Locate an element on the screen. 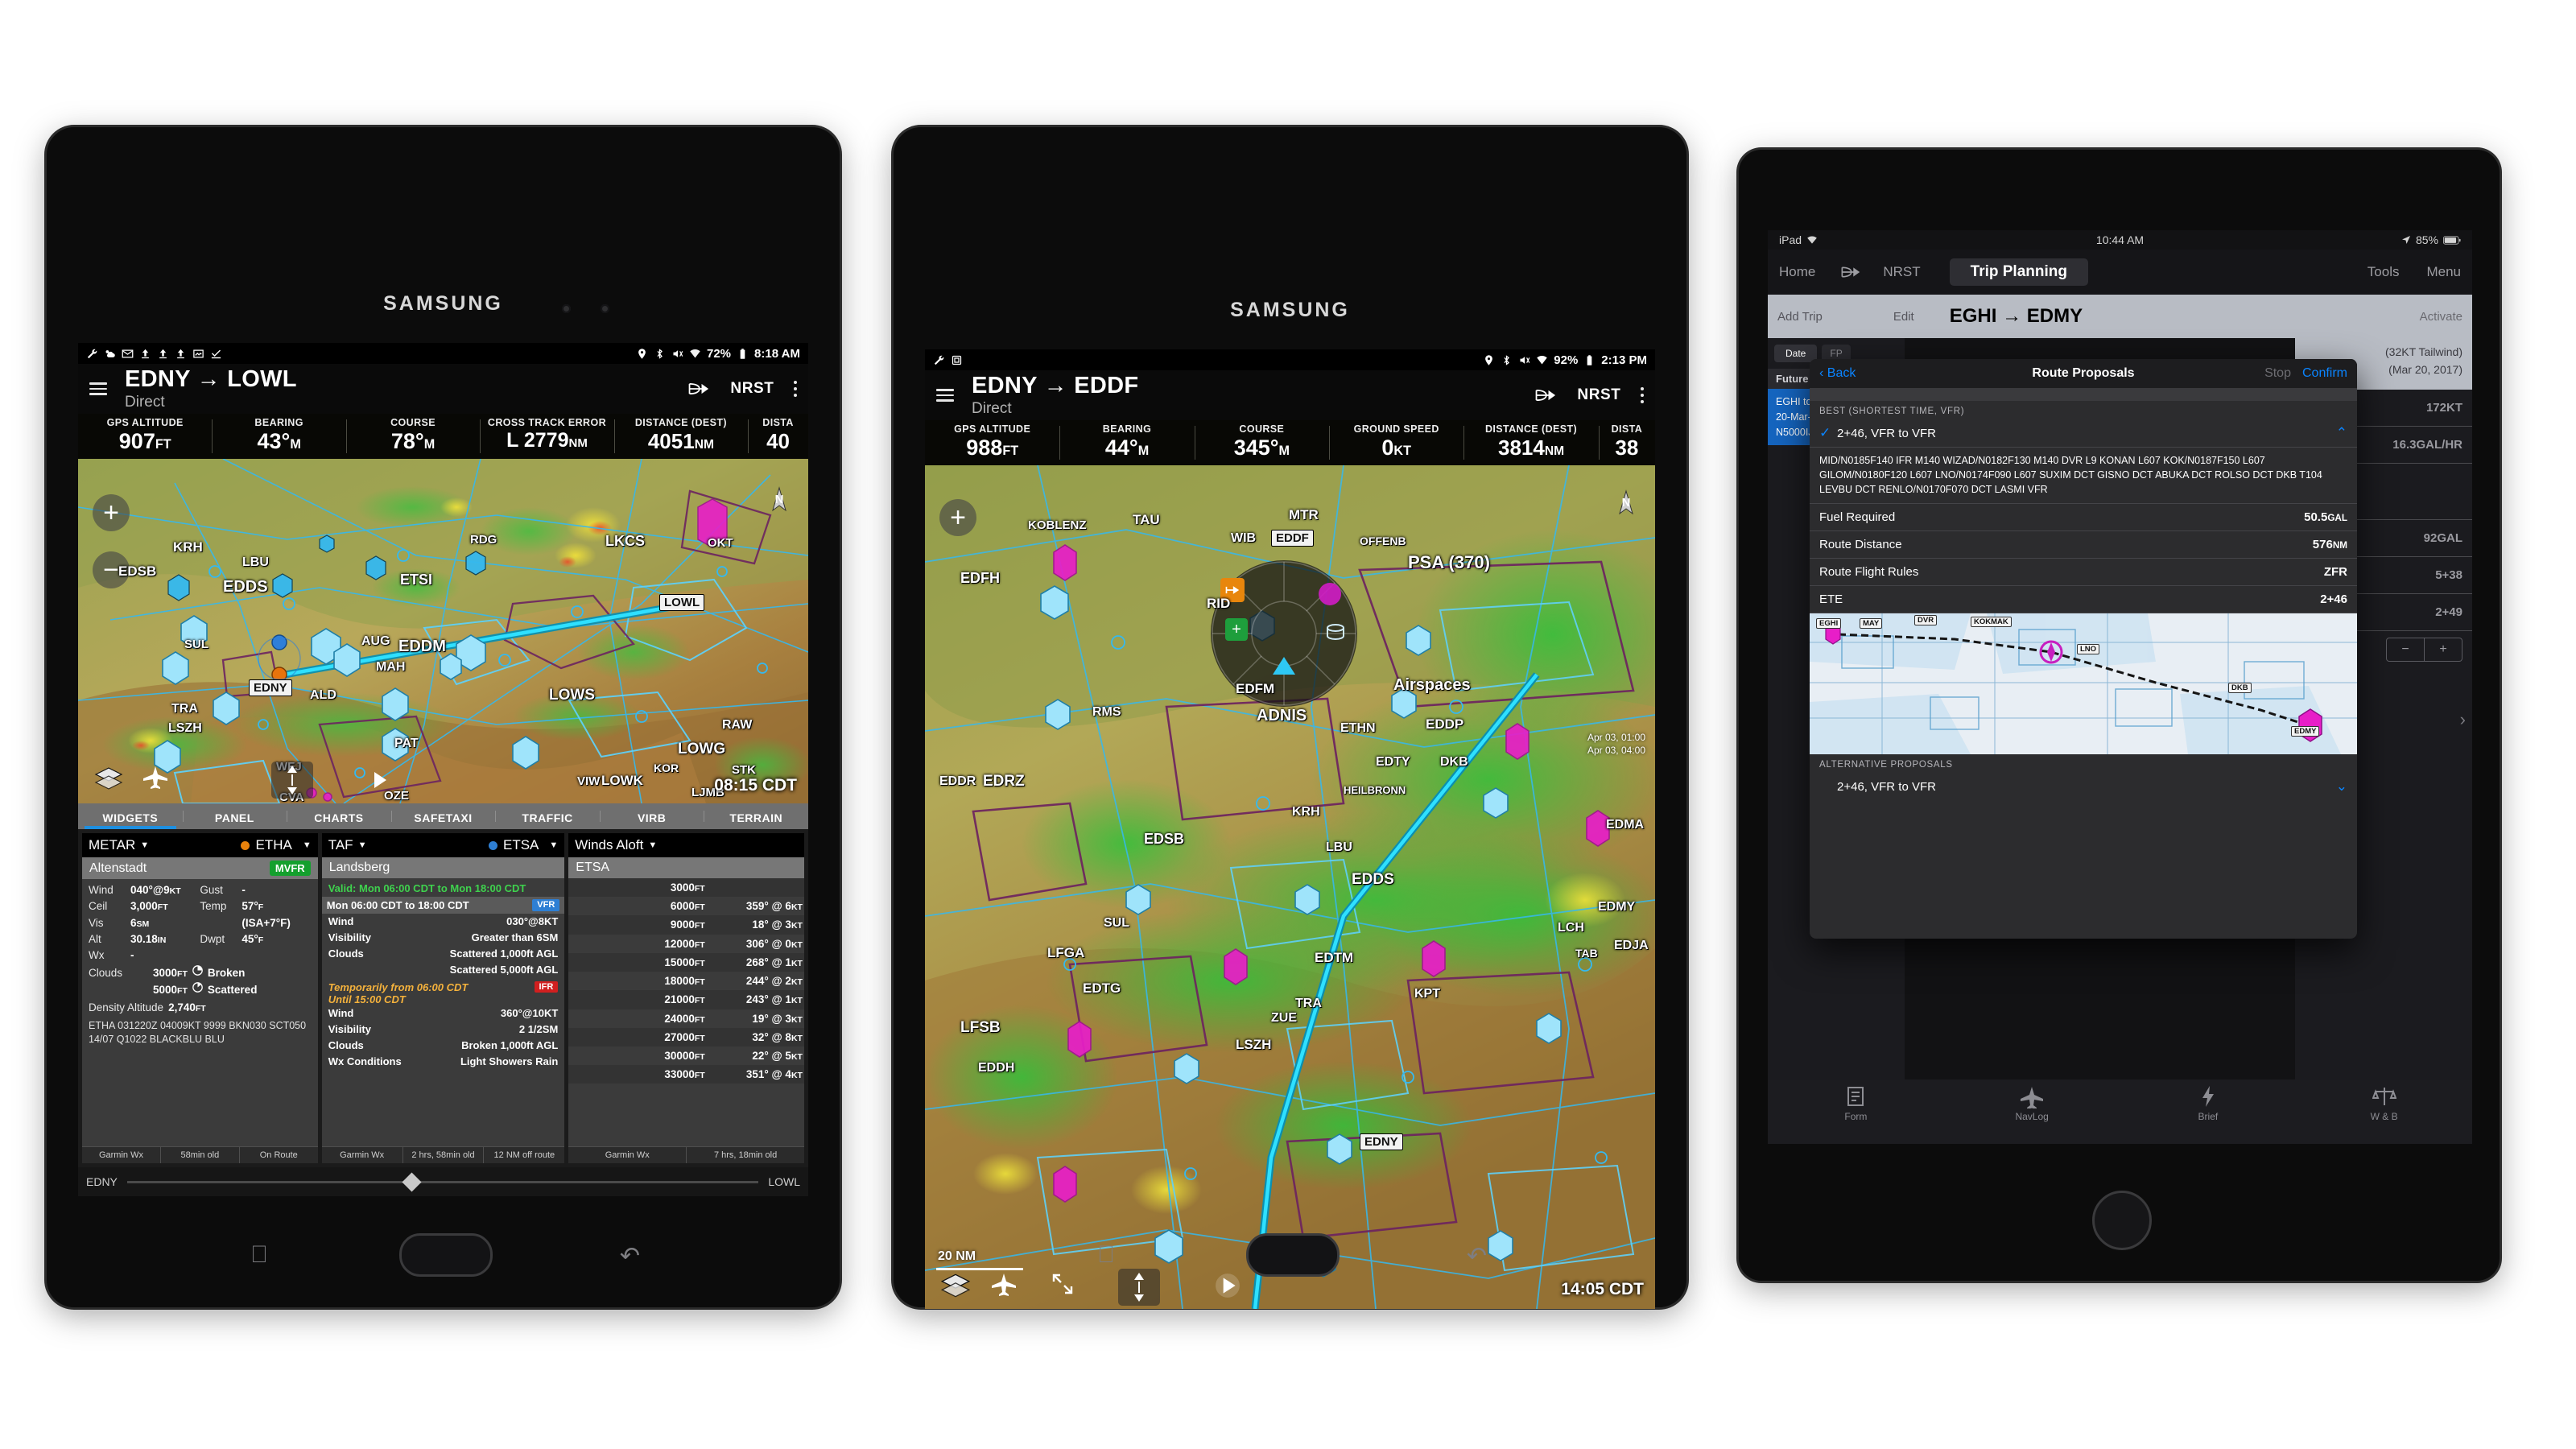 The image size is (2576, 1449). route-track is located at coordinates (442, 1181).